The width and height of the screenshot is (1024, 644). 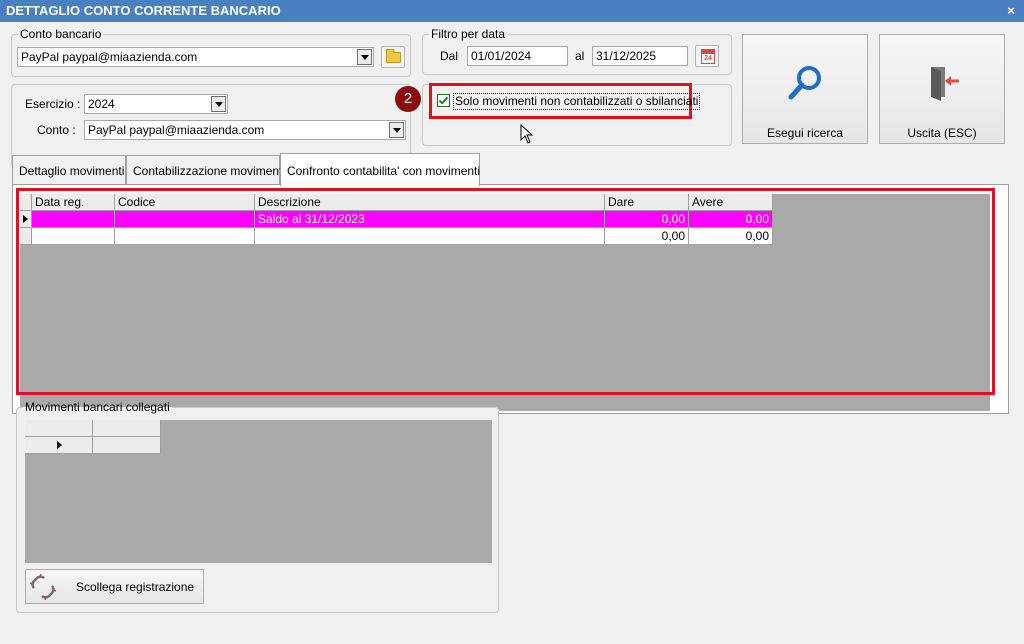 I want to click on conto-label: Conto :, so click(x=56, y=130).